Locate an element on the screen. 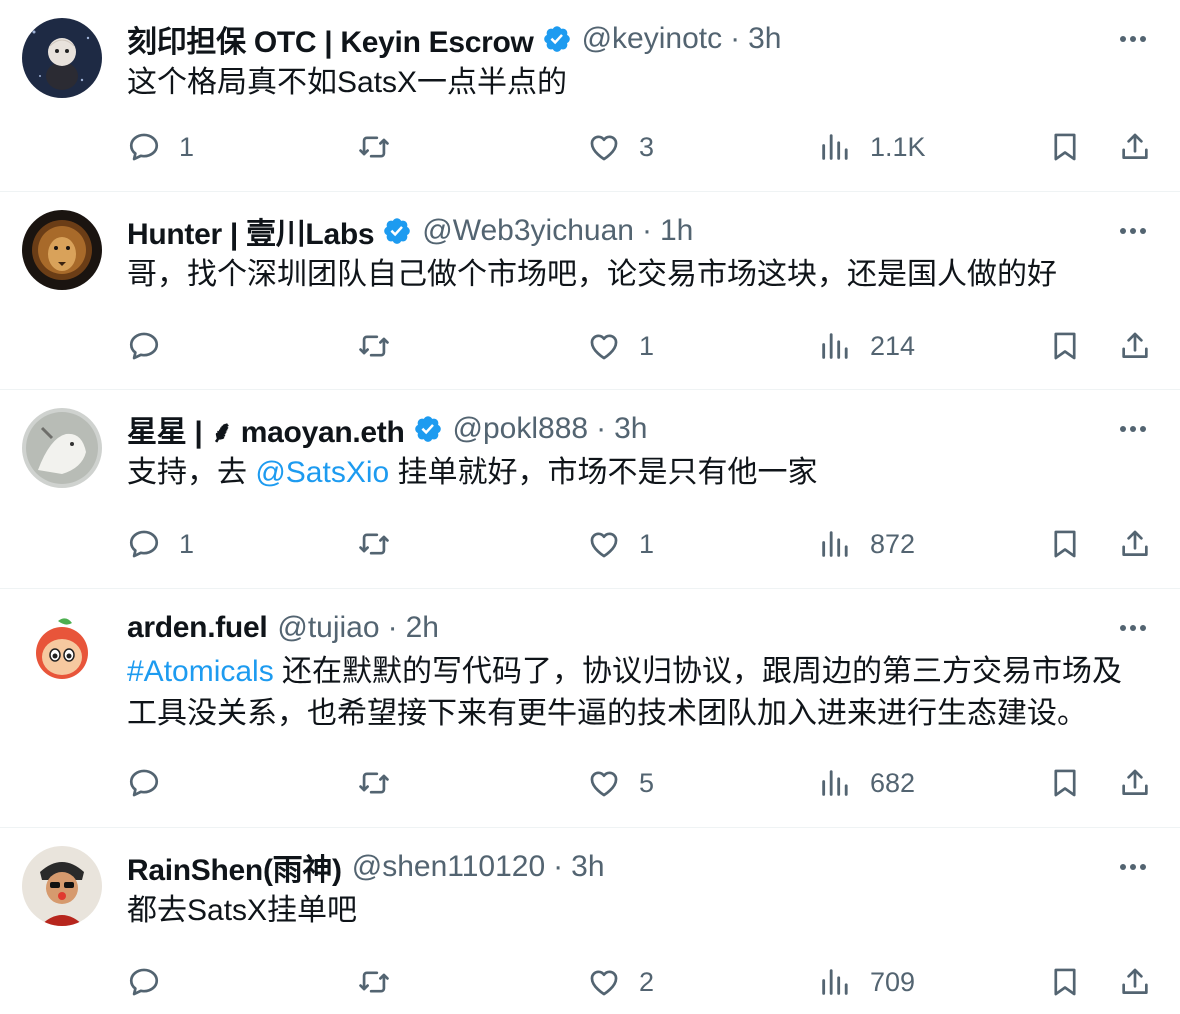 The width and height of the screenshot is (1180, 1014). like-button: 2 is located at coordinates (620, 982).